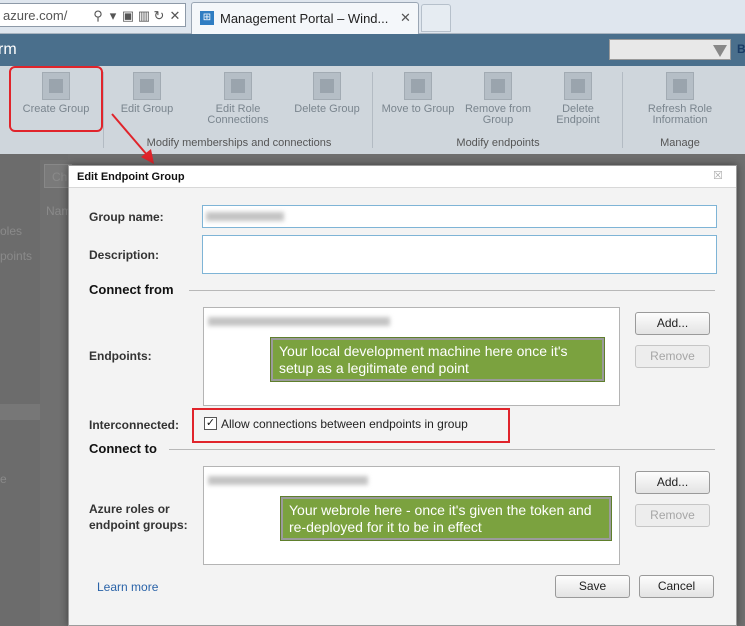 This screenshot has width=745, height=626. I want to click on portal-name: rm, so click(8, 49).